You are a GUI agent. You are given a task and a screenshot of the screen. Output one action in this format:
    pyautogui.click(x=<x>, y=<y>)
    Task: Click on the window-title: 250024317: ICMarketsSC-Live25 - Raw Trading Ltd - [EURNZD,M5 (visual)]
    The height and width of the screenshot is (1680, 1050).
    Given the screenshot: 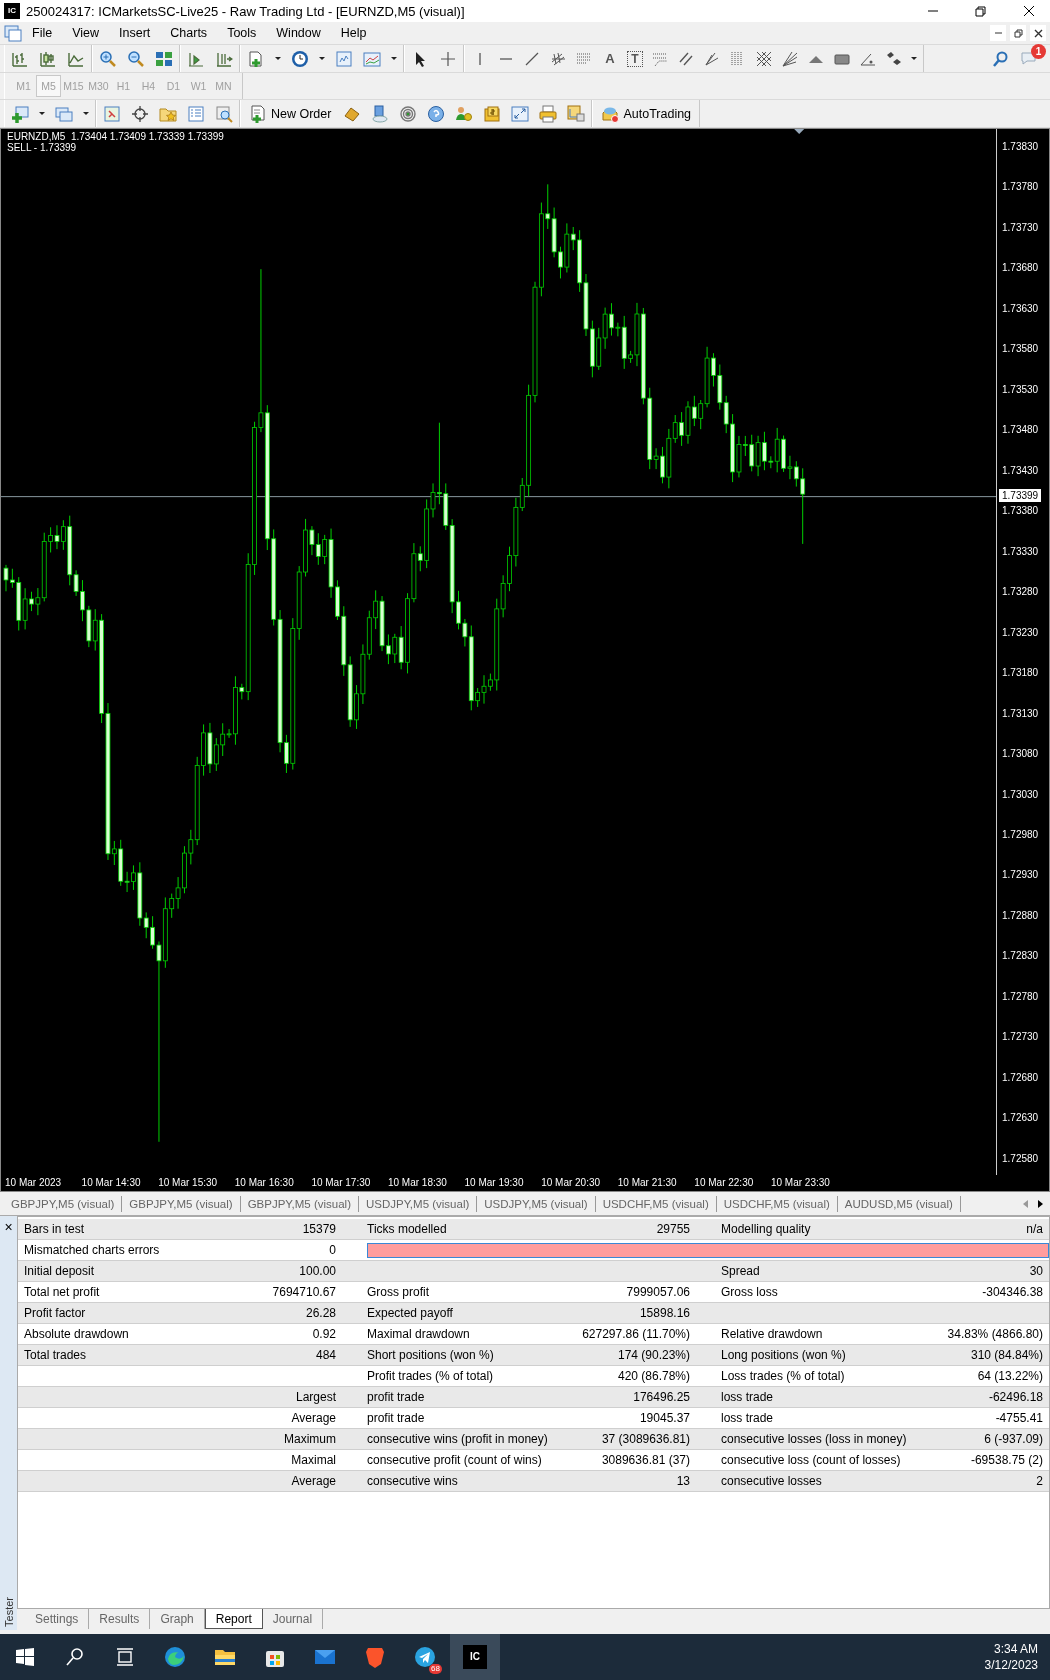 What is the action you would take?
    pyautogui.click(x=246, y=11)
    